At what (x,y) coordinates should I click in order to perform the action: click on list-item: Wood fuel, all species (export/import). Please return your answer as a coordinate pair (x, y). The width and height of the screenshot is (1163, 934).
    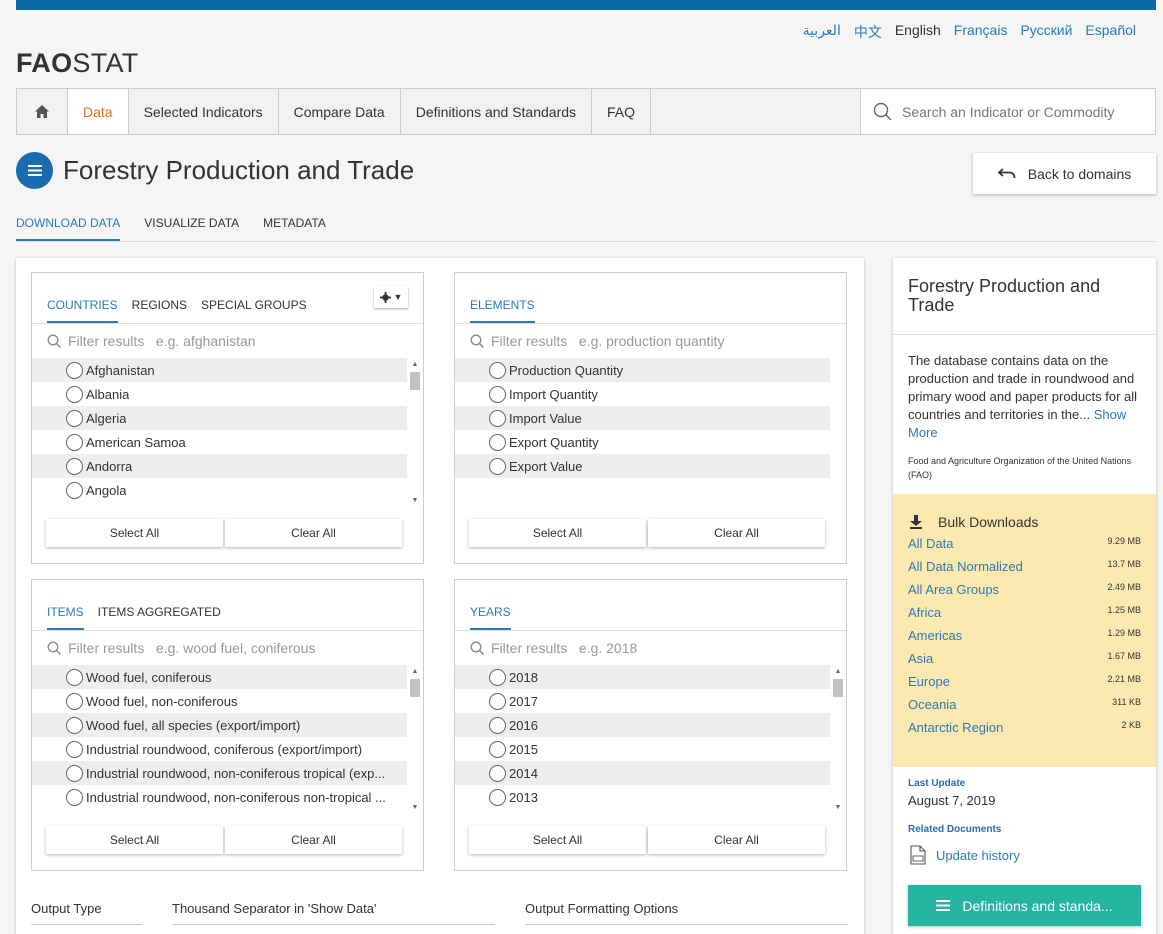
    Looking at the image, I should click on (219, 725).